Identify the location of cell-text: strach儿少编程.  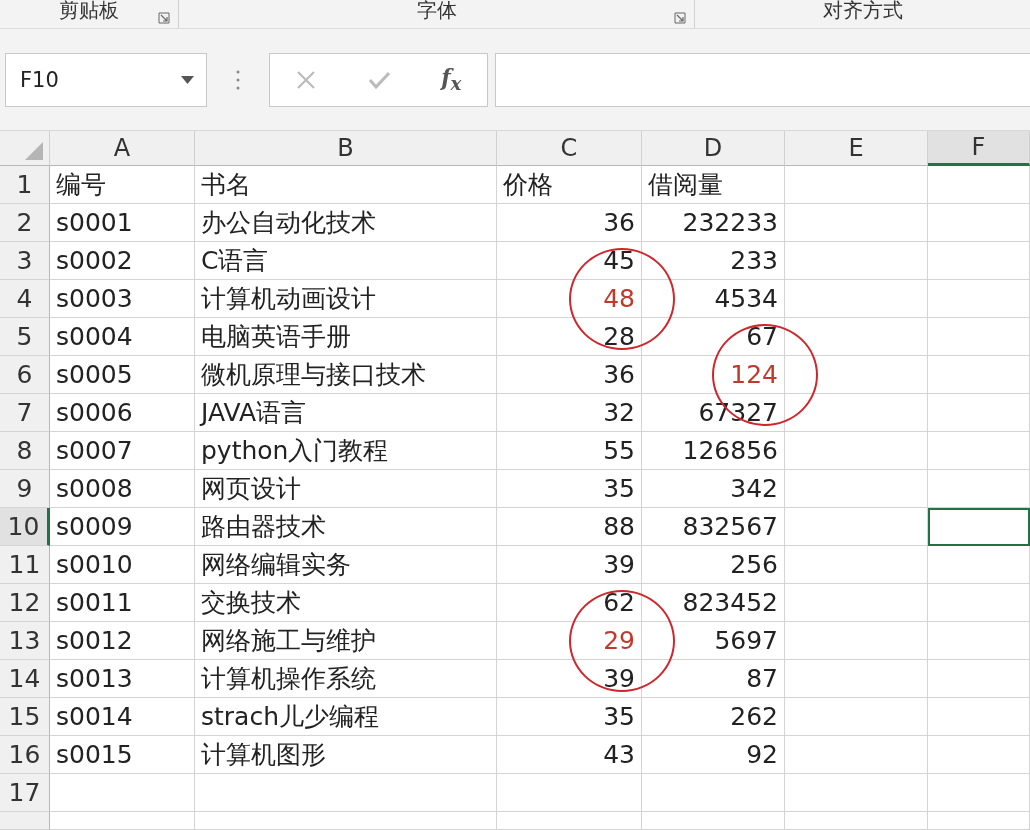
(290, 717).